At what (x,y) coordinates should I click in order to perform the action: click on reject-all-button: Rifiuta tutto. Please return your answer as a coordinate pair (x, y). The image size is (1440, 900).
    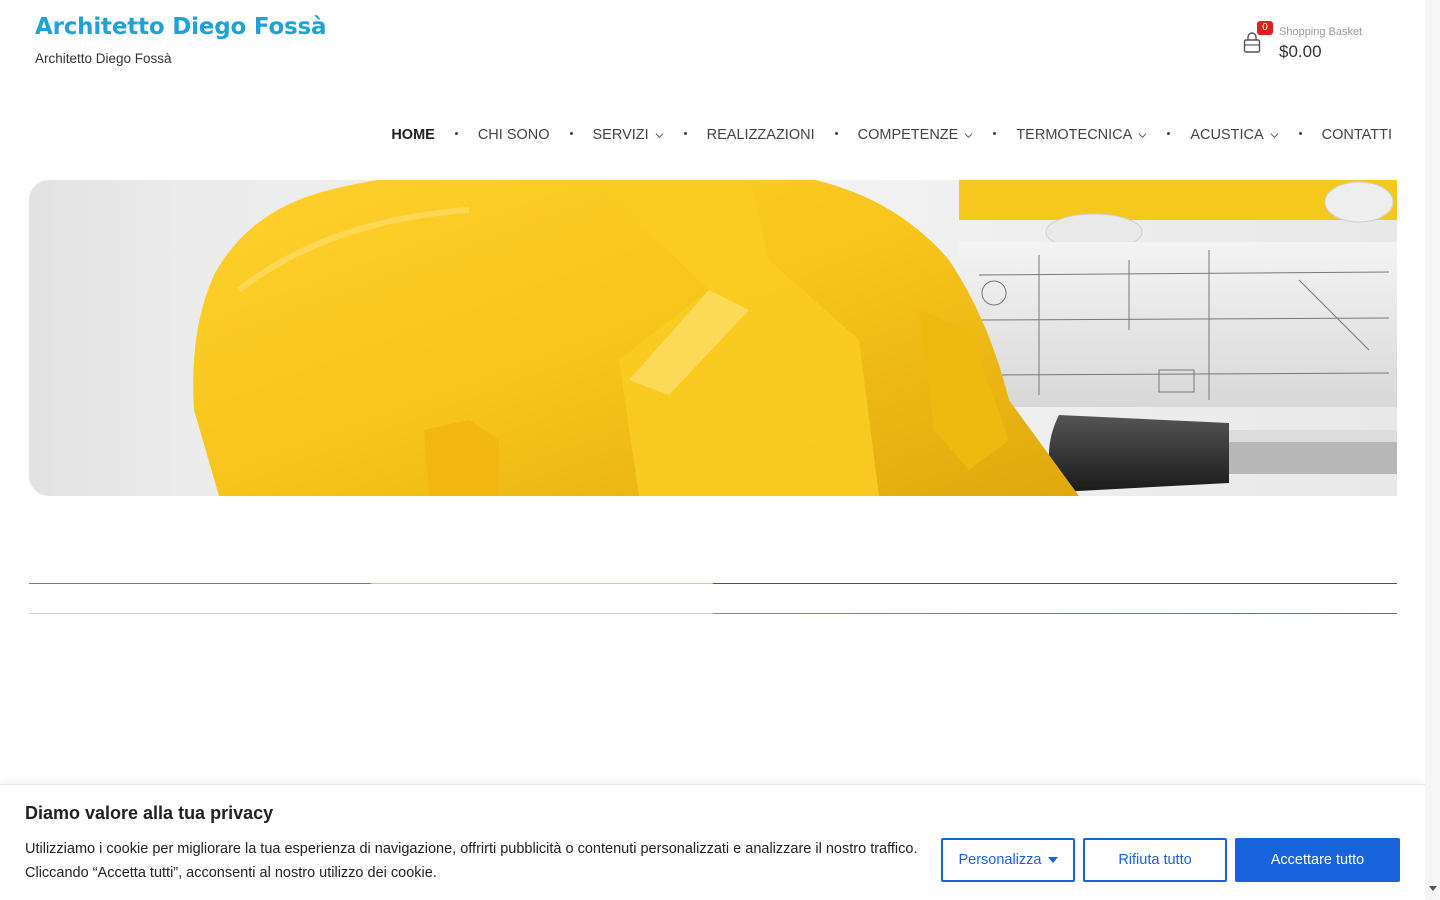
    Looking at the image, I should click on (1155, 860).